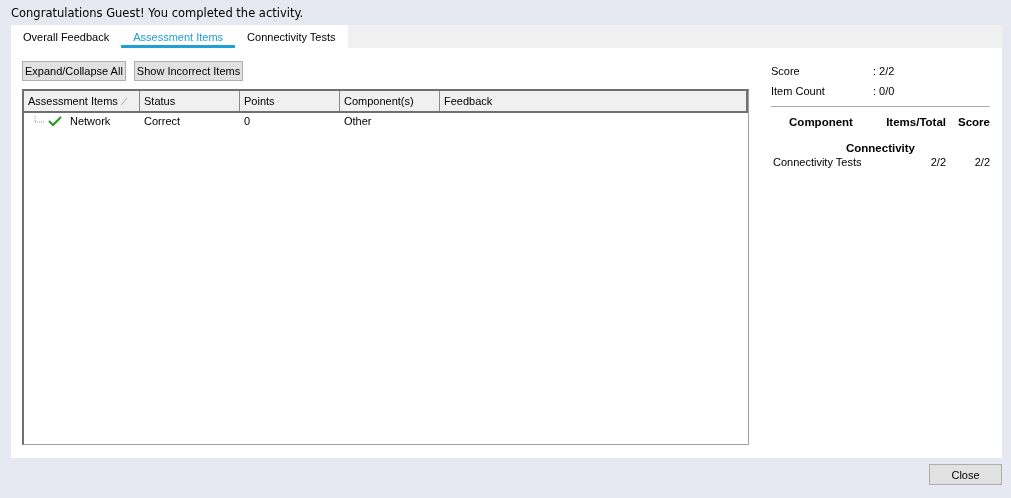 The image size is (1011, 498). Describe the element at coordinates (390, 101) in the screenshot. I see `column-header: Component(s)` at that location.